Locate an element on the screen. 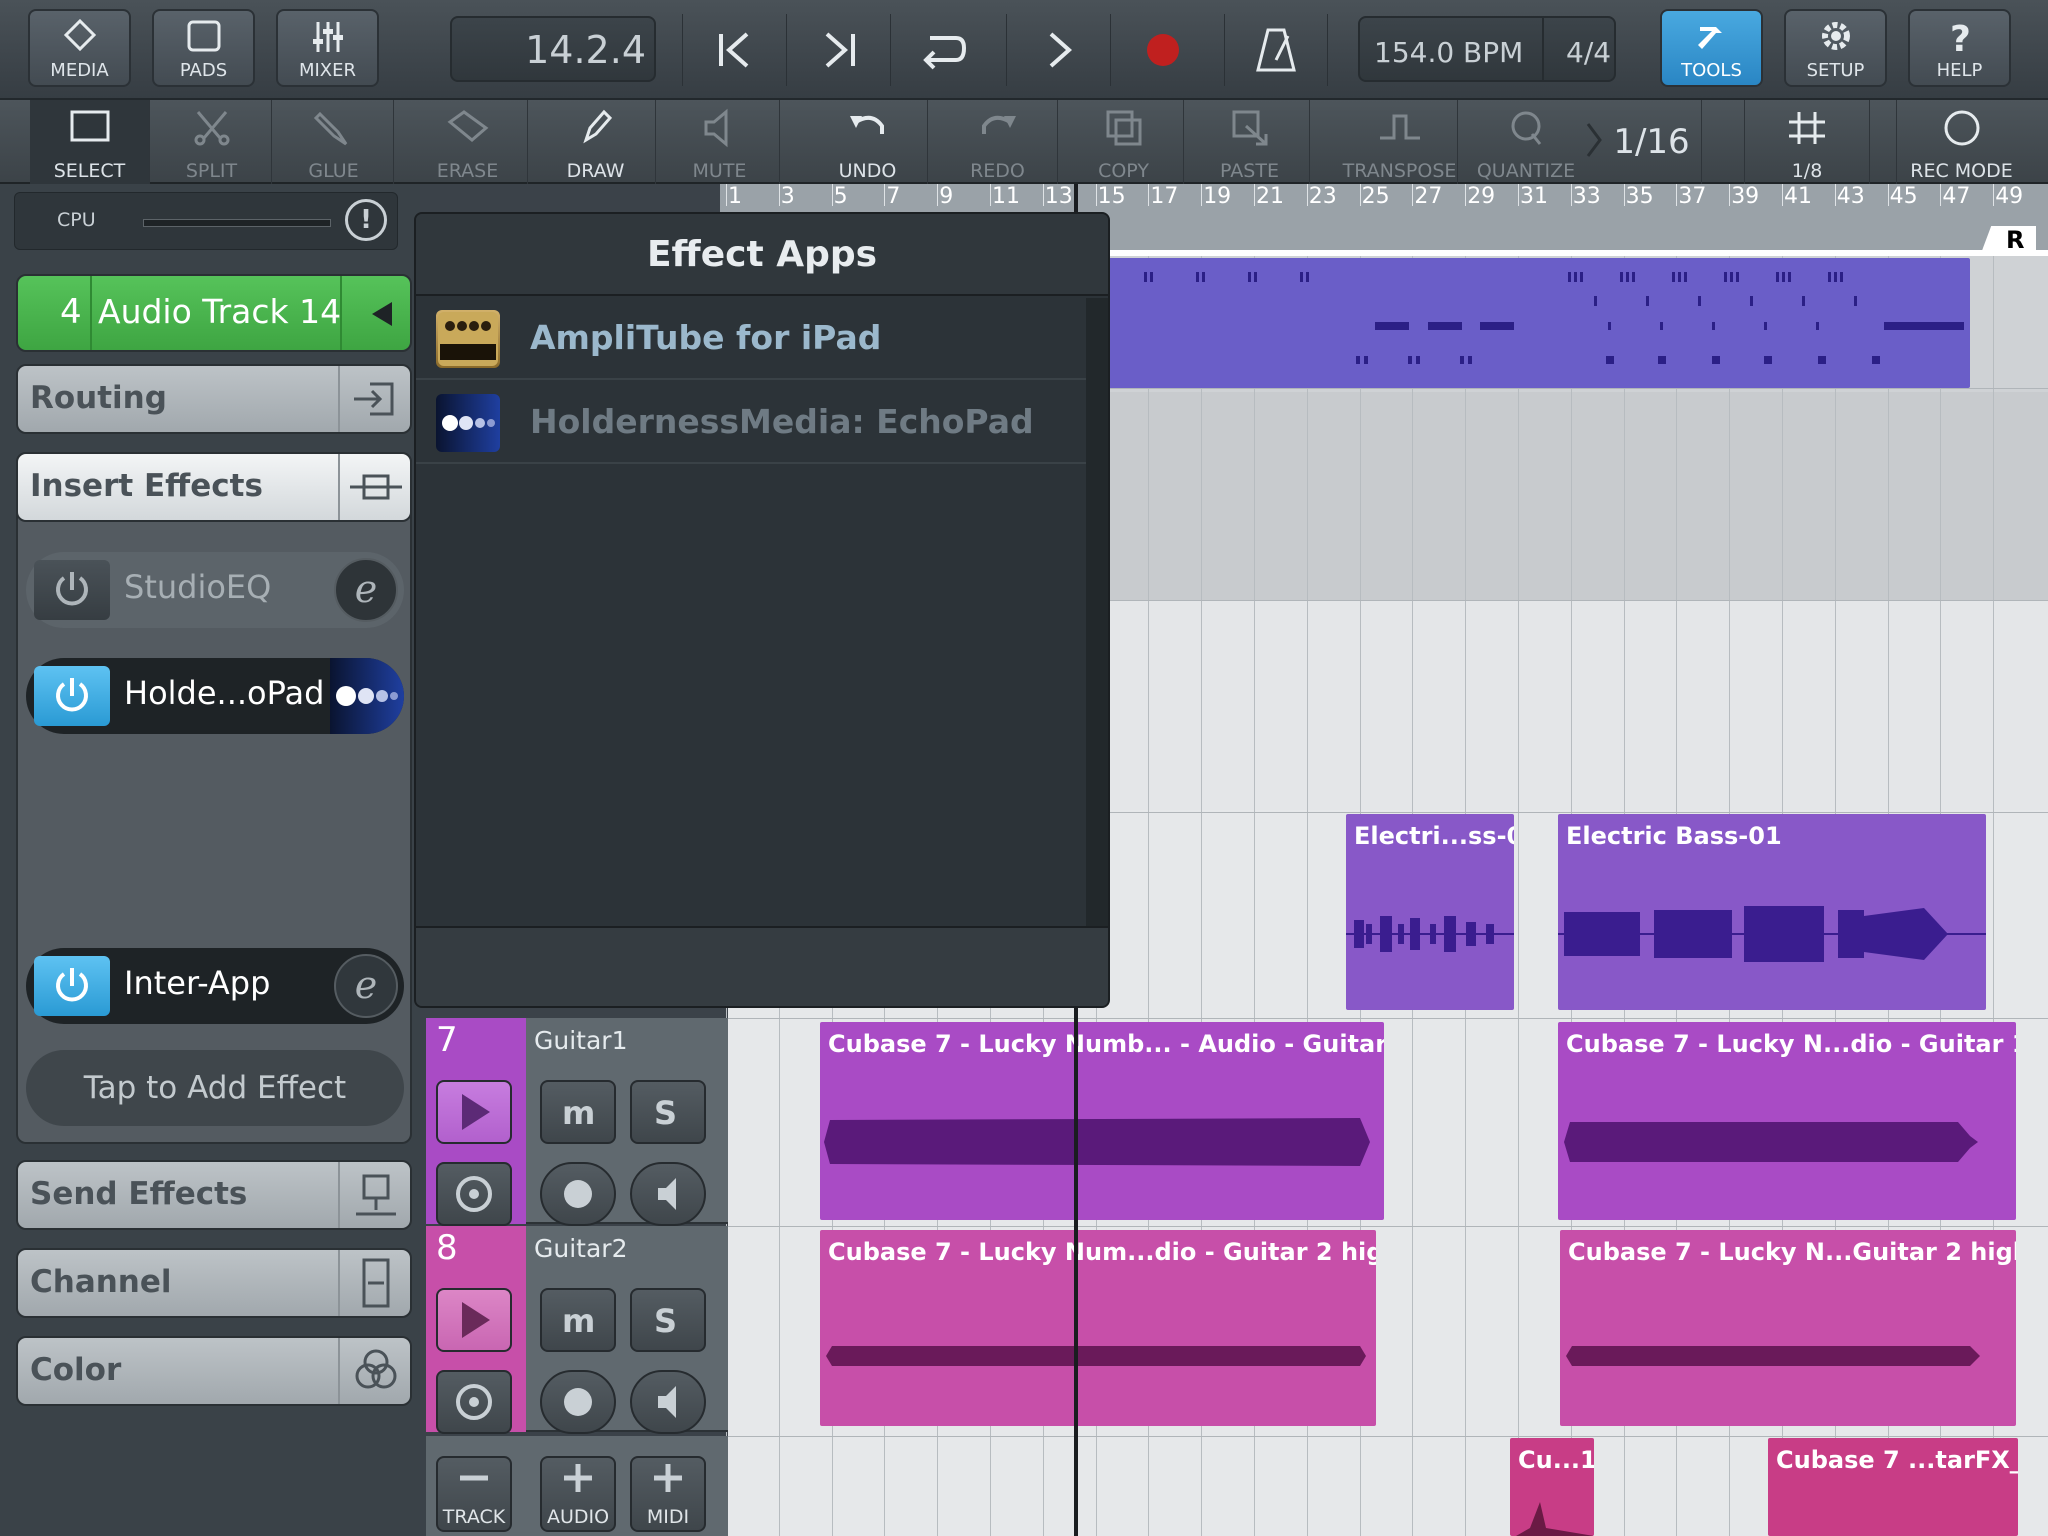 This screenshot has height=1536, width=2048. plus-icon is located at coordinates (578, 1478).